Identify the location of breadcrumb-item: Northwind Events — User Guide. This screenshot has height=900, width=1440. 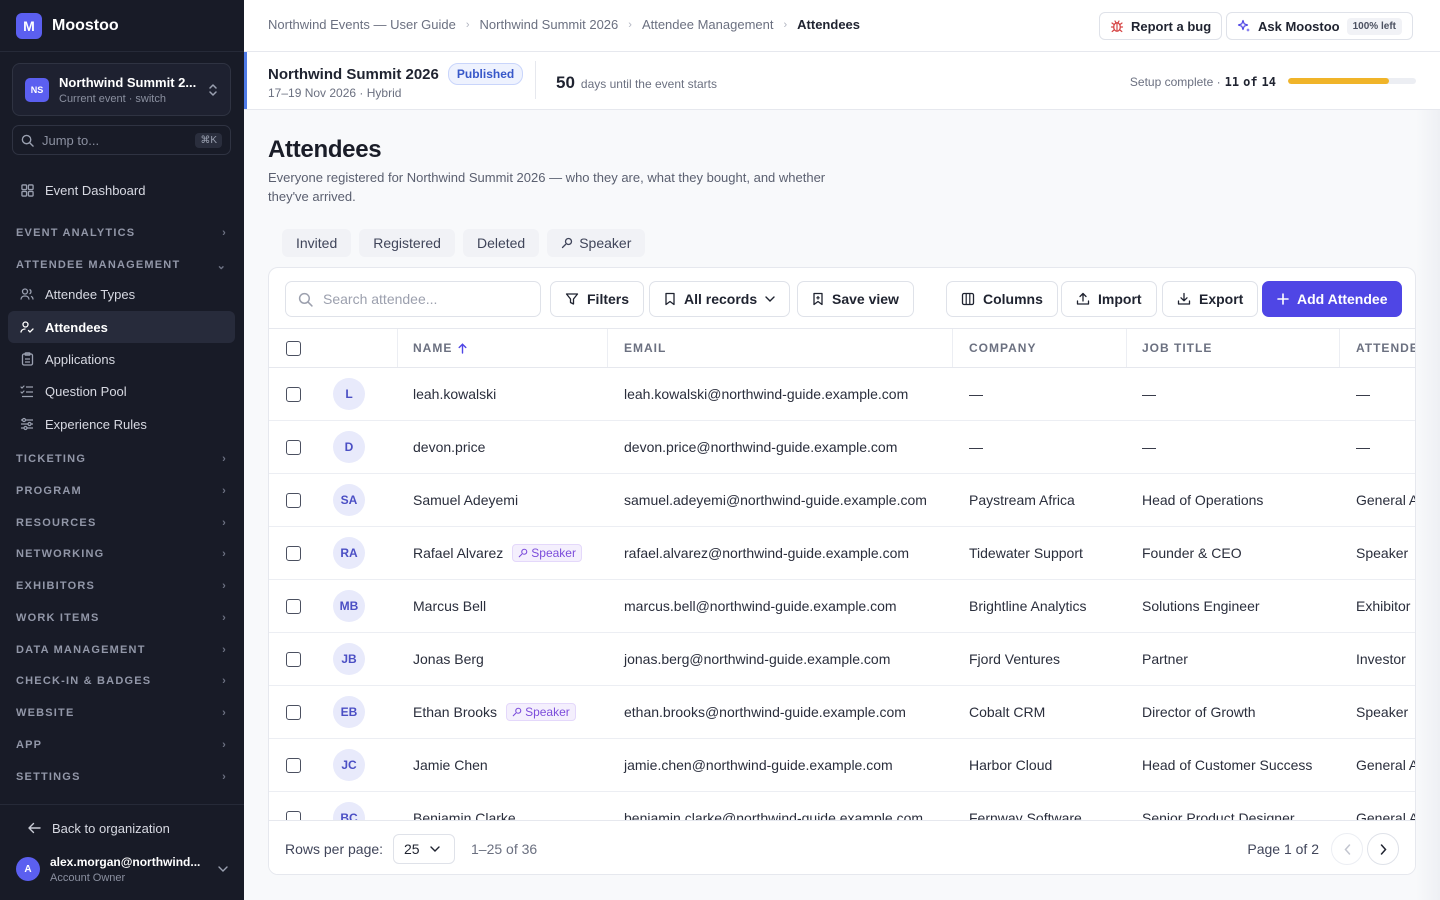
(362, 24).